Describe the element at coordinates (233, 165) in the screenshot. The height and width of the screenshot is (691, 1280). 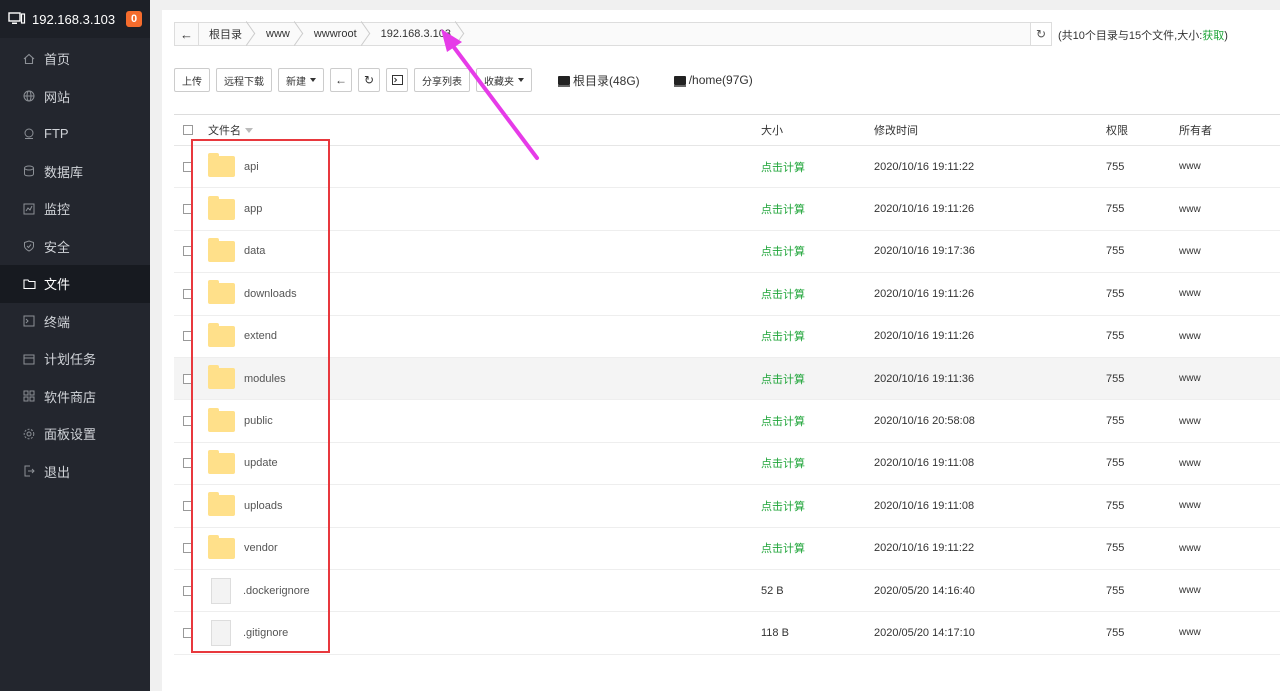
I see `file-name-cell: api` at that location.